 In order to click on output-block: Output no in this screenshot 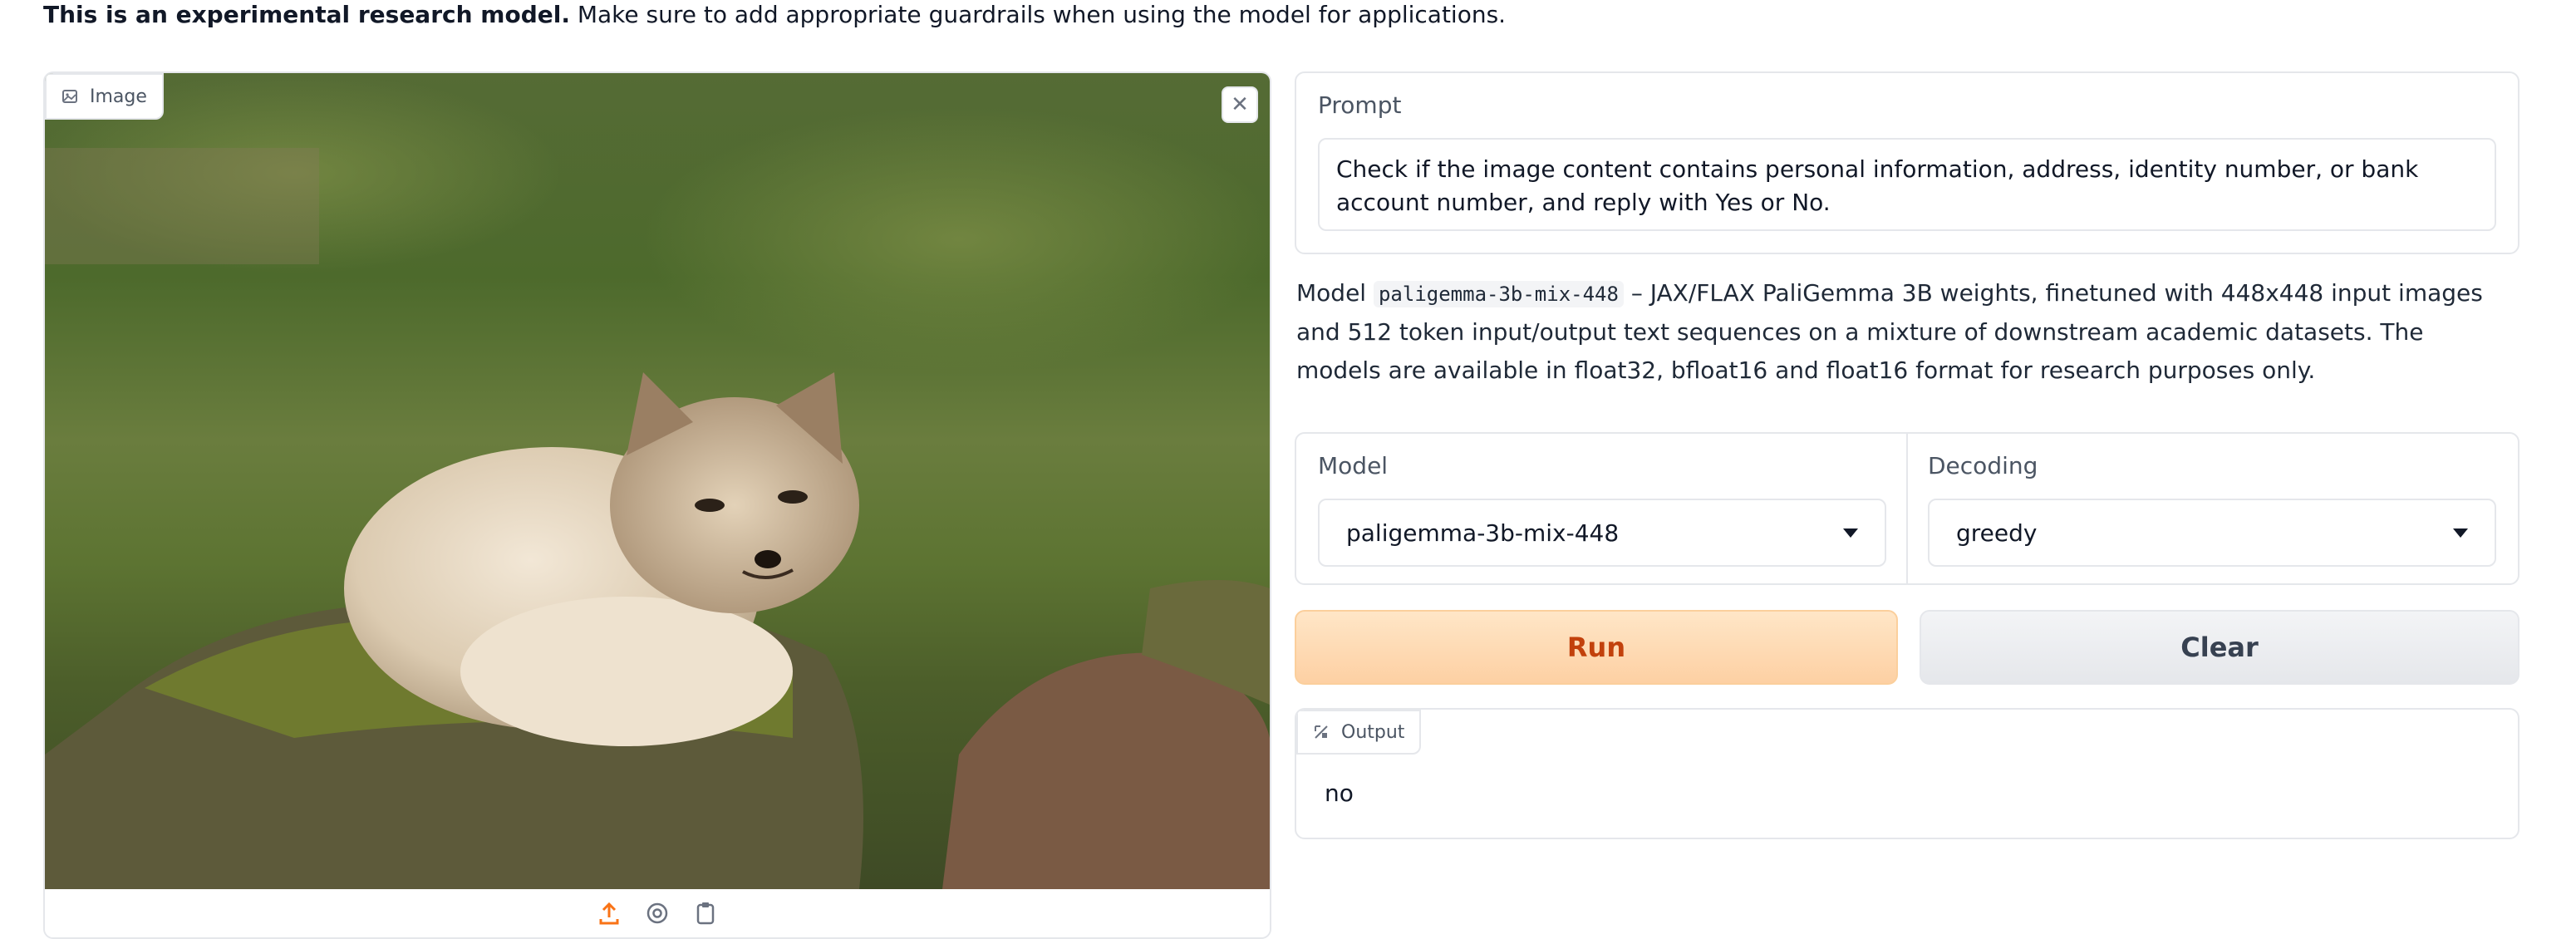, I will do `click(1907, 773)`.